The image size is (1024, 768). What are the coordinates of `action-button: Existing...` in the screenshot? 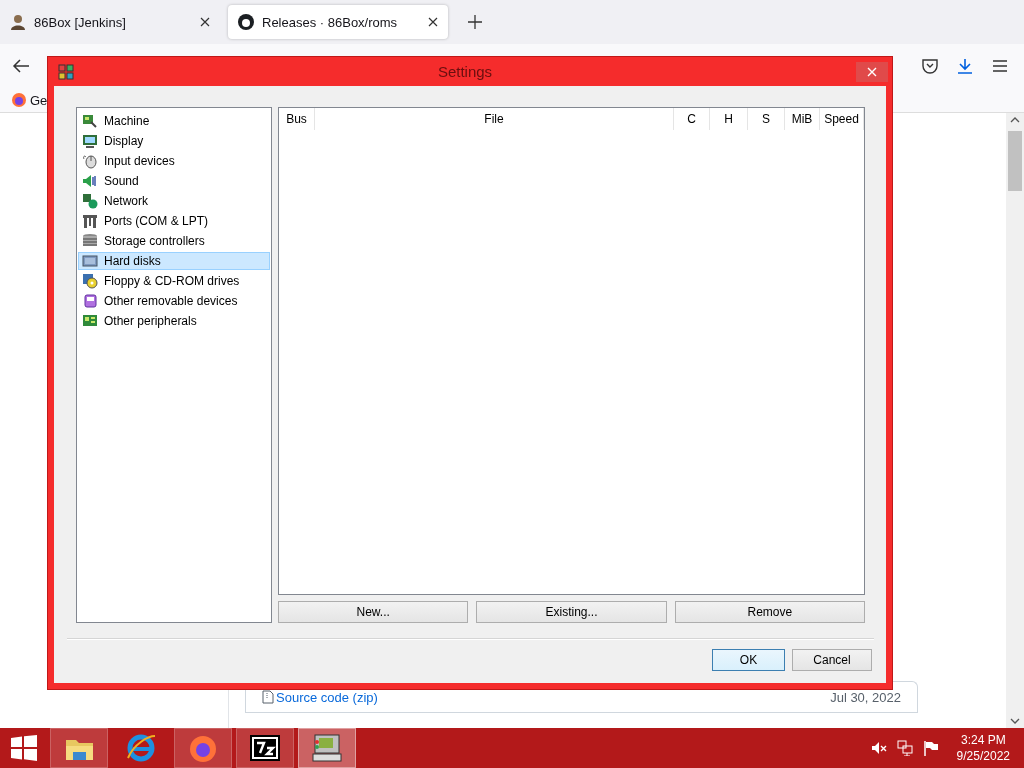 It's located at (571, 612).